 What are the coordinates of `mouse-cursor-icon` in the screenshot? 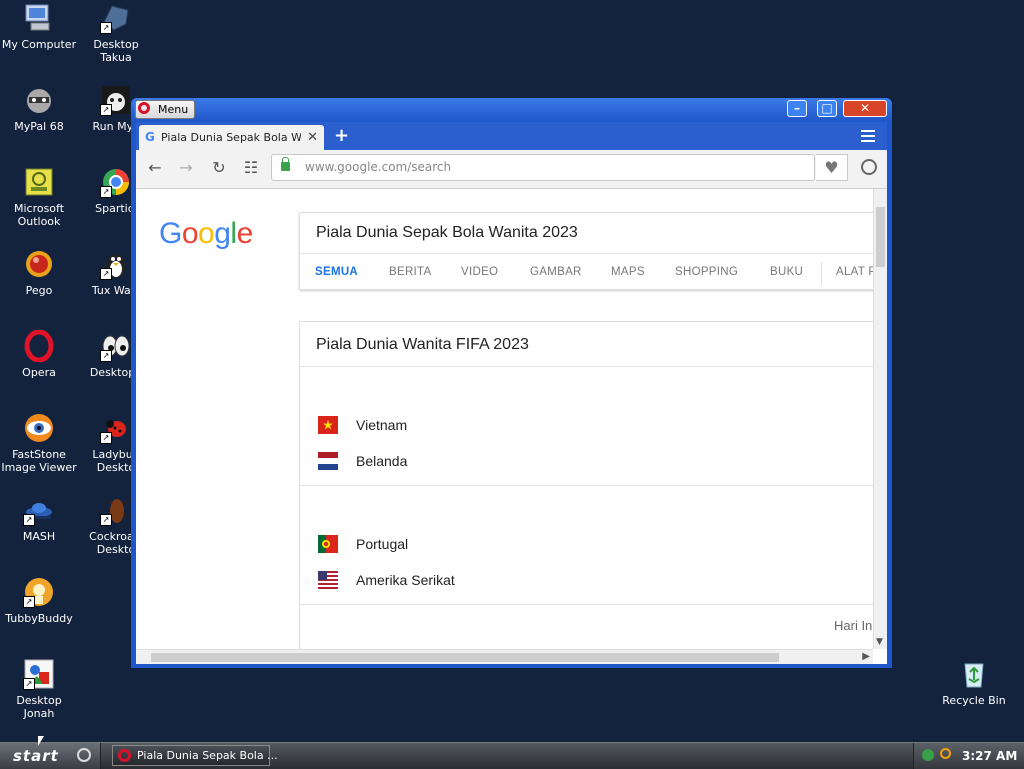 It's located at (41, 741).